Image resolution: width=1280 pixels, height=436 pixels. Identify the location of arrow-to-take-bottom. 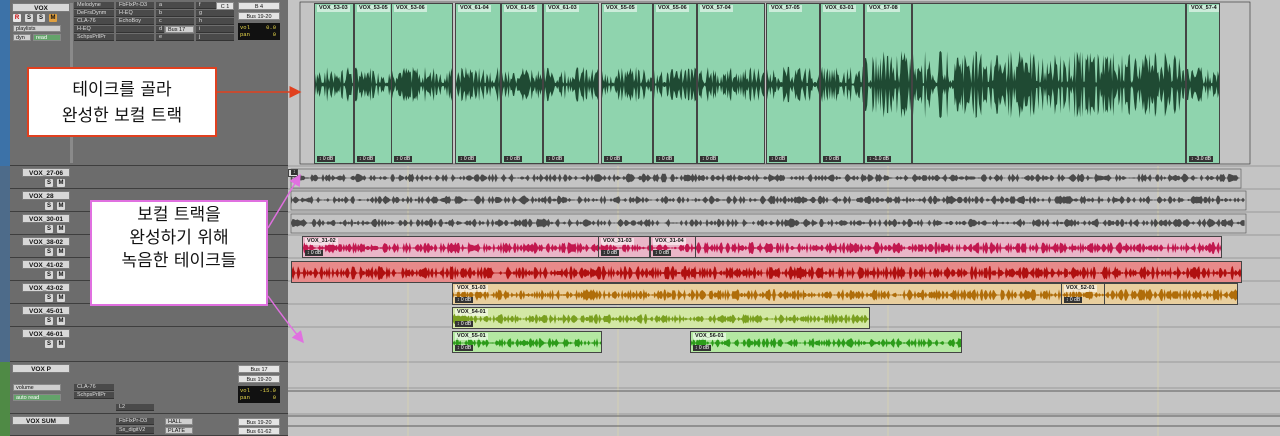
(285, 319).